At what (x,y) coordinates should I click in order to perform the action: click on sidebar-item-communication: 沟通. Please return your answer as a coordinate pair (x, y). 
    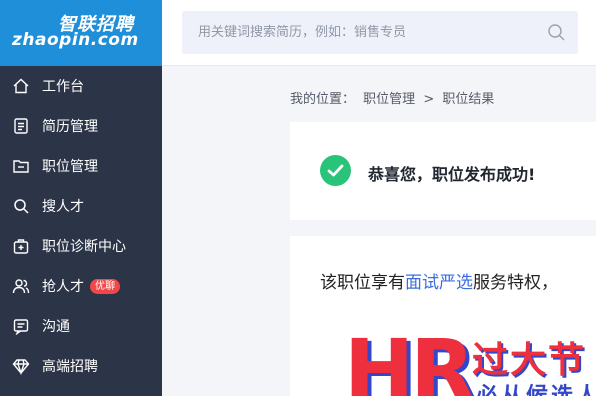
    Looking at the image, I should click on (81, 326).